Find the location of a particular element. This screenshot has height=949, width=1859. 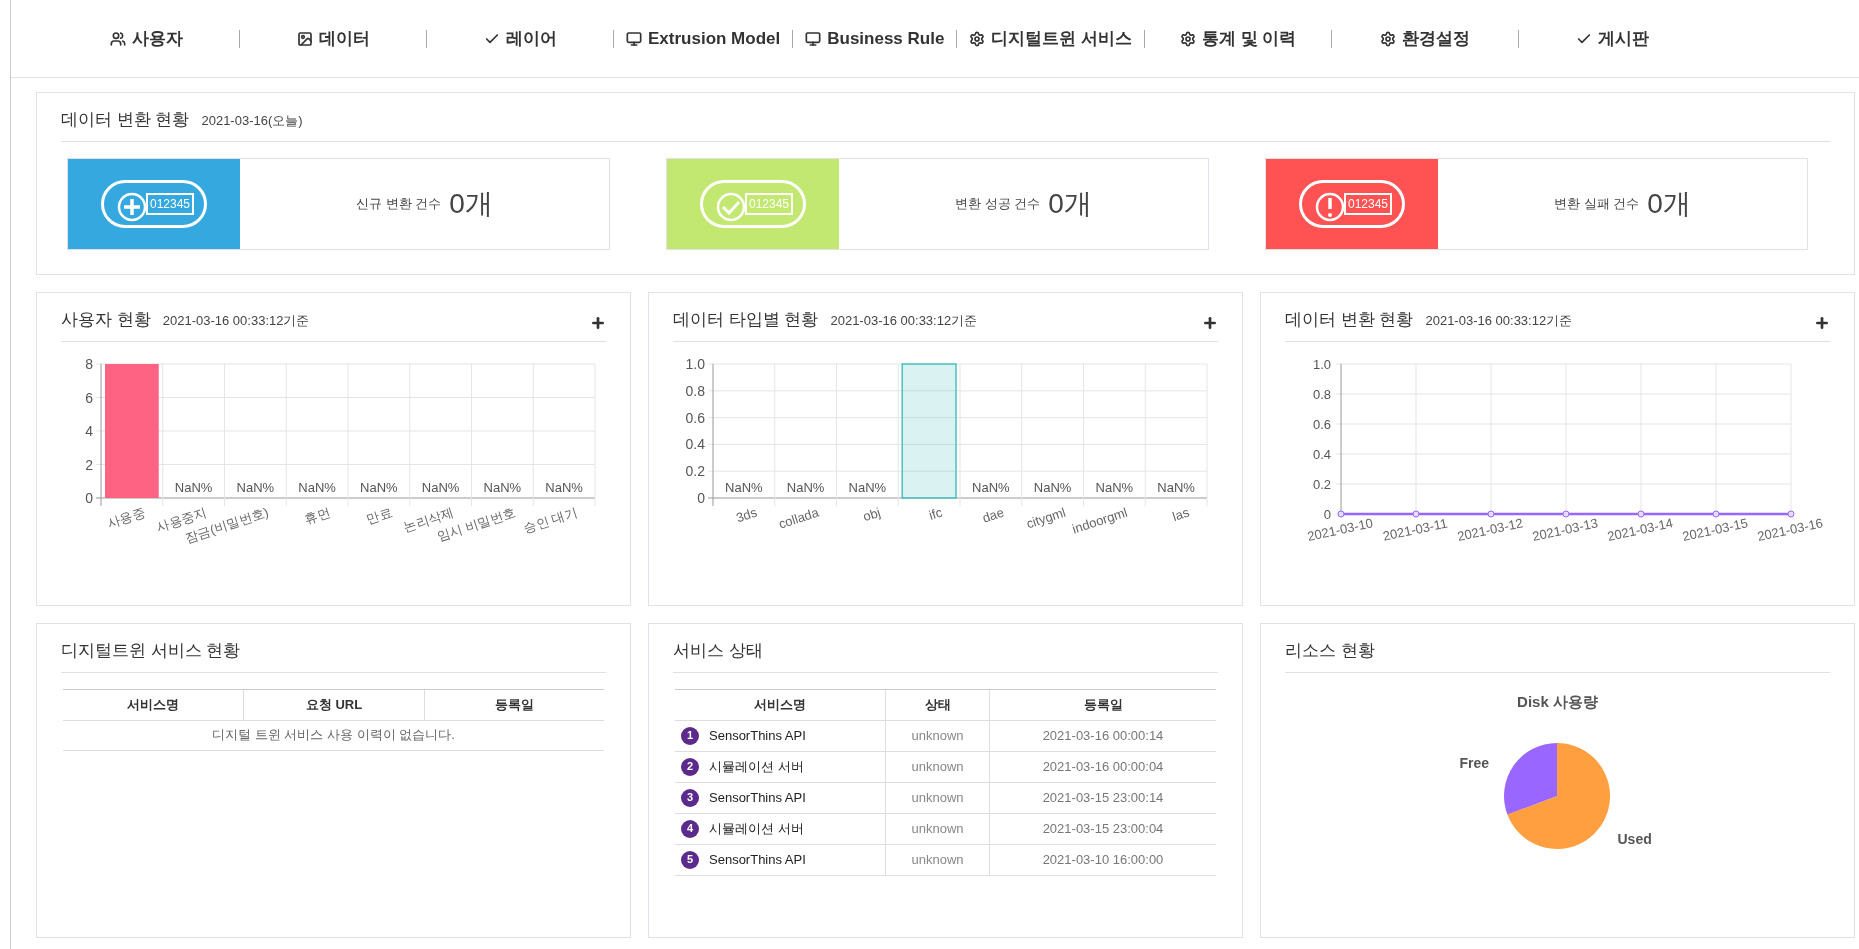

nav-item: 사용자 is located at coordinates (146, 38).